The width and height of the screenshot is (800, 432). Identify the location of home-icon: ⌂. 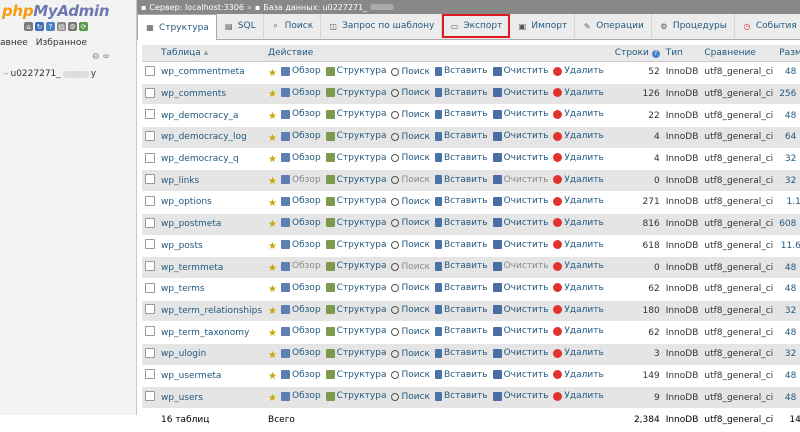
(28, 26).